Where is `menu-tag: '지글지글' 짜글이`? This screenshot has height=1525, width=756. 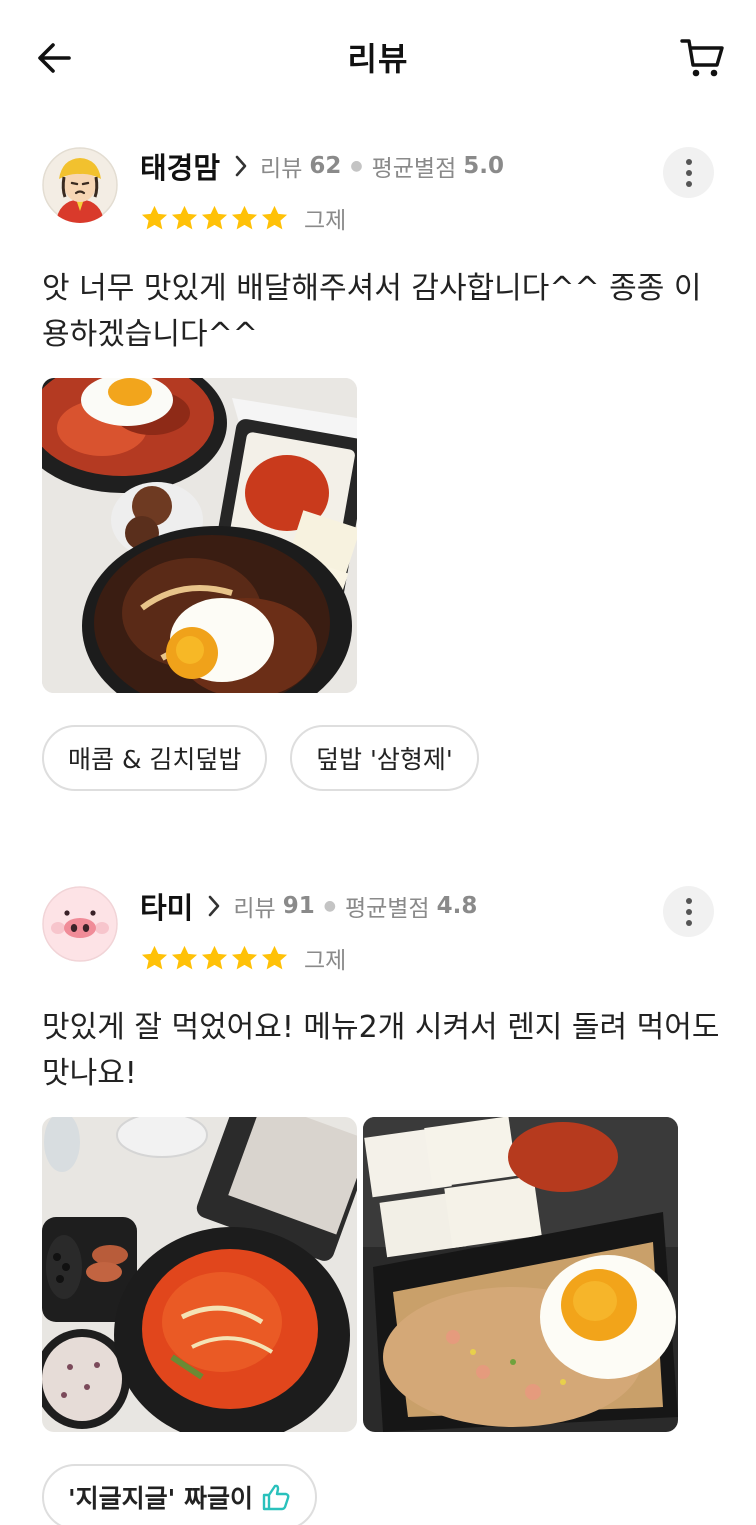 menu-tag: '지글지글' 짜글이 is located at coordinates (180, 1494).